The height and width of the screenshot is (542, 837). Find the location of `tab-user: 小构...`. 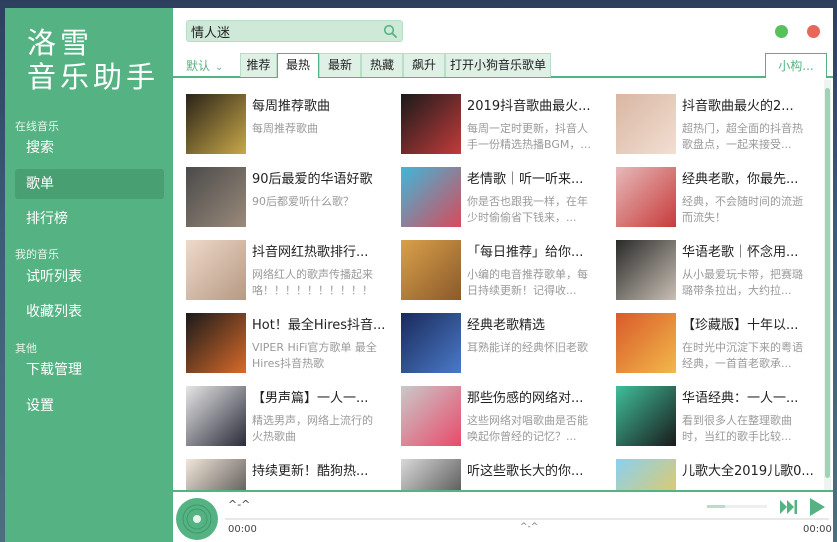

tab-user: 小构... is located at coordinates (796, 65).